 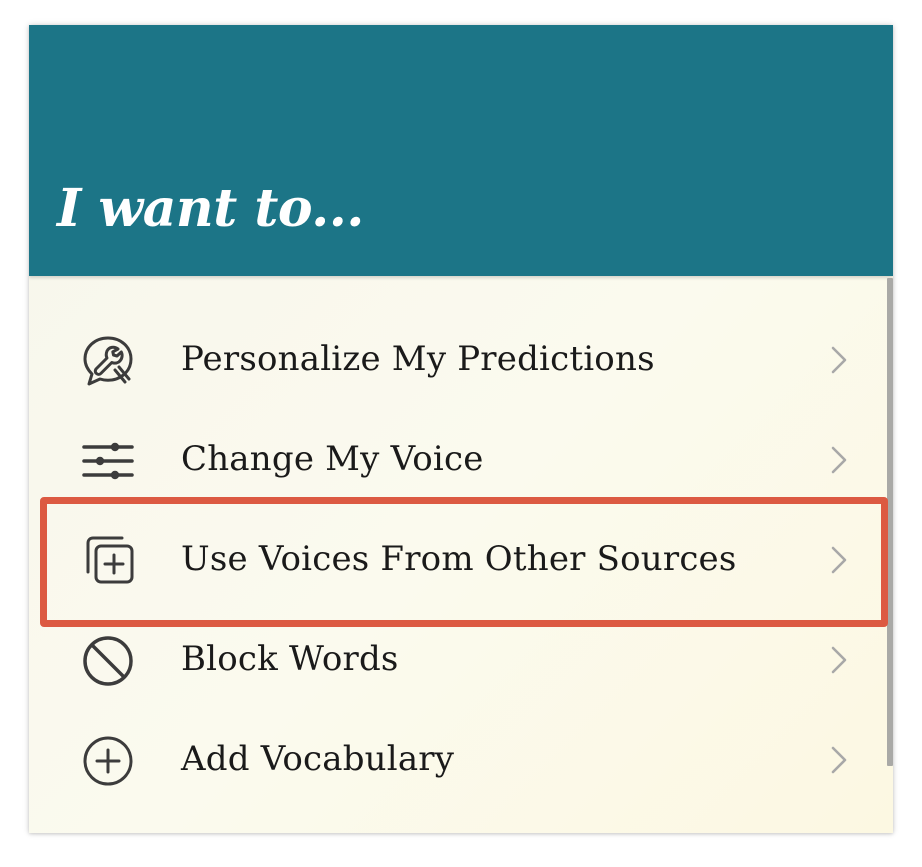 I want to click on menu-item-personalize-predictions: Personalize My Predictions, so click(x=454, y=360).